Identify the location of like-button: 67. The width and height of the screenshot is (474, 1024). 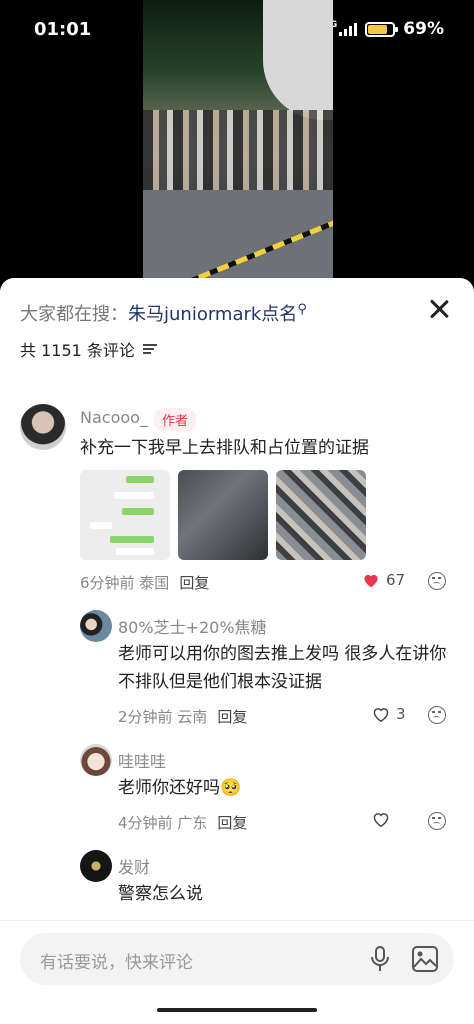
(383, 580).